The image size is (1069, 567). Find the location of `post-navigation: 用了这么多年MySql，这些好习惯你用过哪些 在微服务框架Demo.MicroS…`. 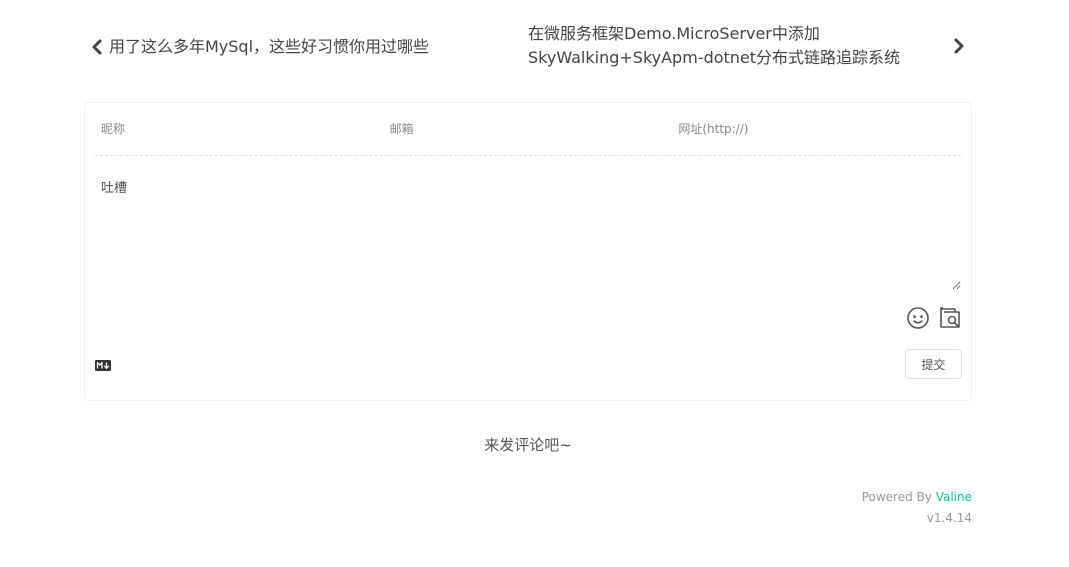

post-navigation: 用了这么多年MySql，这些好习惯你用过哪些 在微服务框架Demo.MicroS… is located at coordinates (528, 47).